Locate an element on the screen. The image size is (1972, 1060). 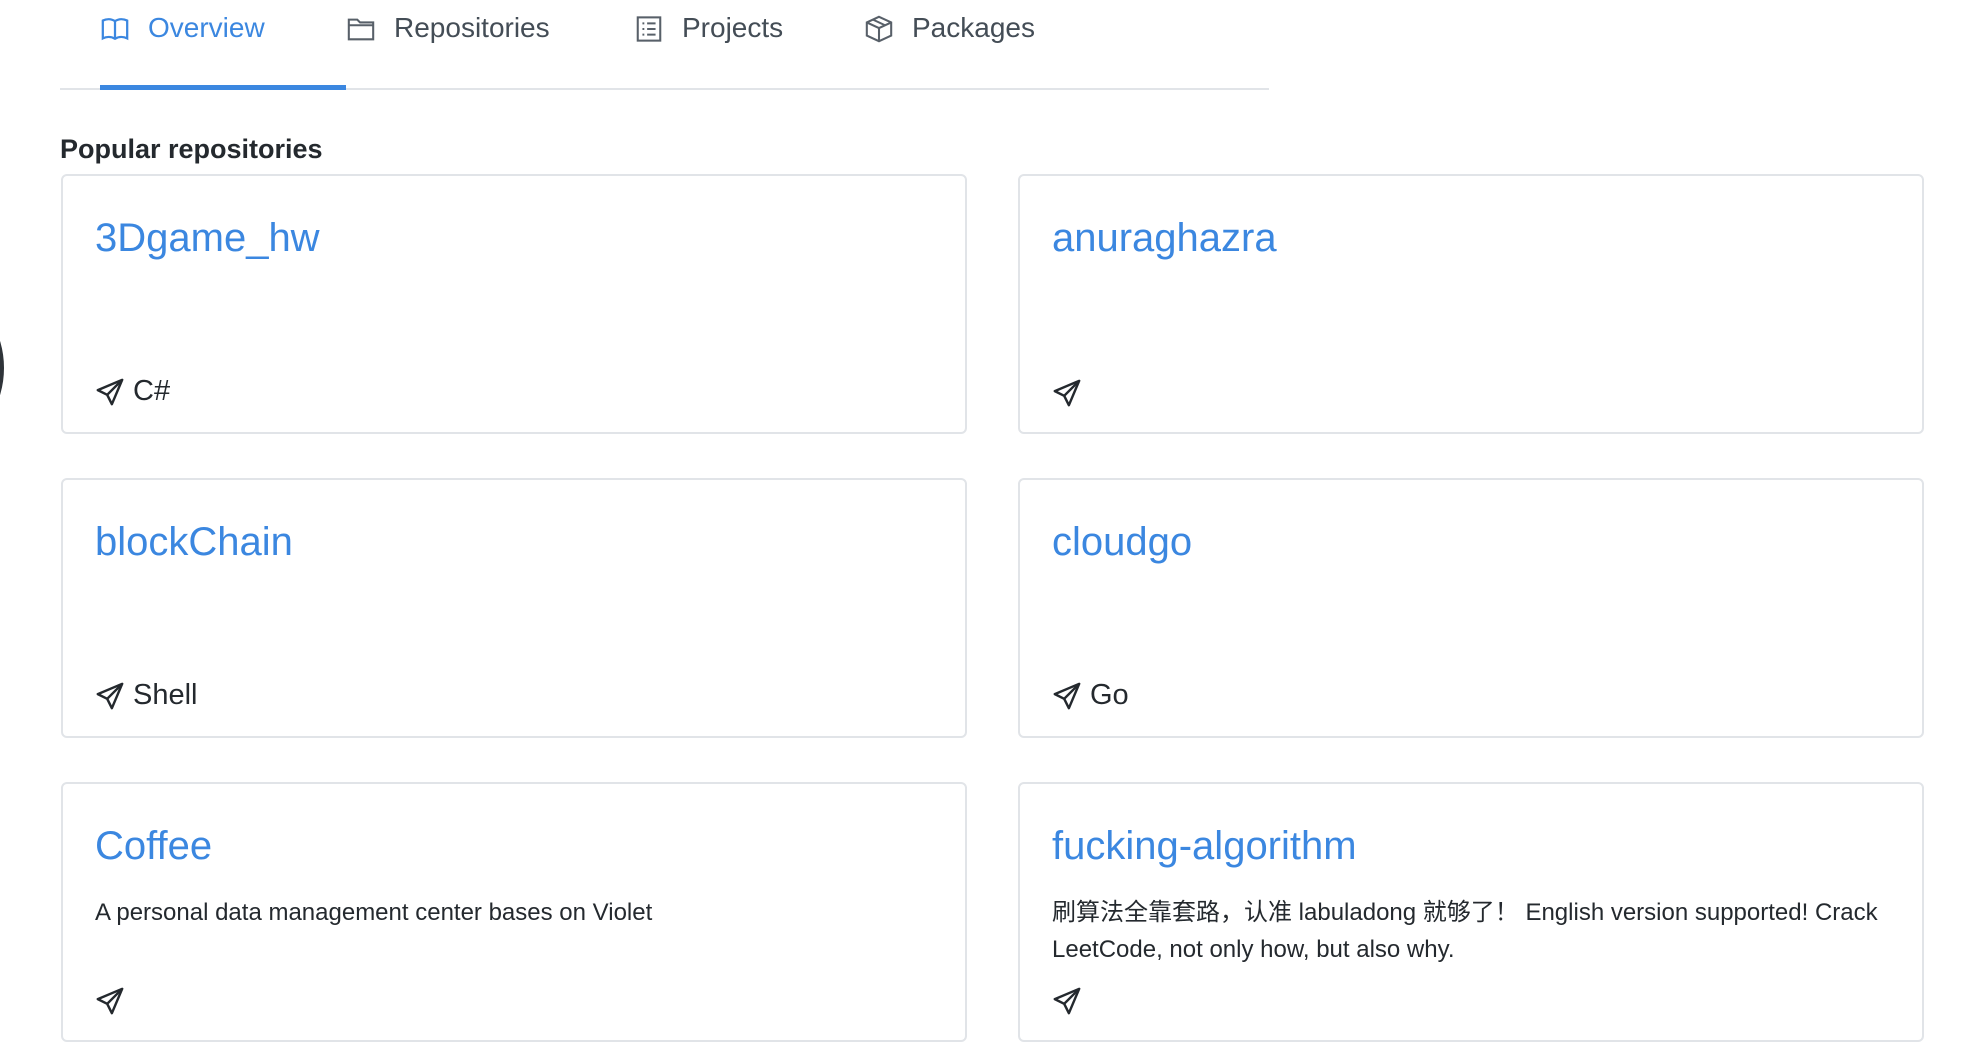
project-board-icon is located at coordinates (649, 29).